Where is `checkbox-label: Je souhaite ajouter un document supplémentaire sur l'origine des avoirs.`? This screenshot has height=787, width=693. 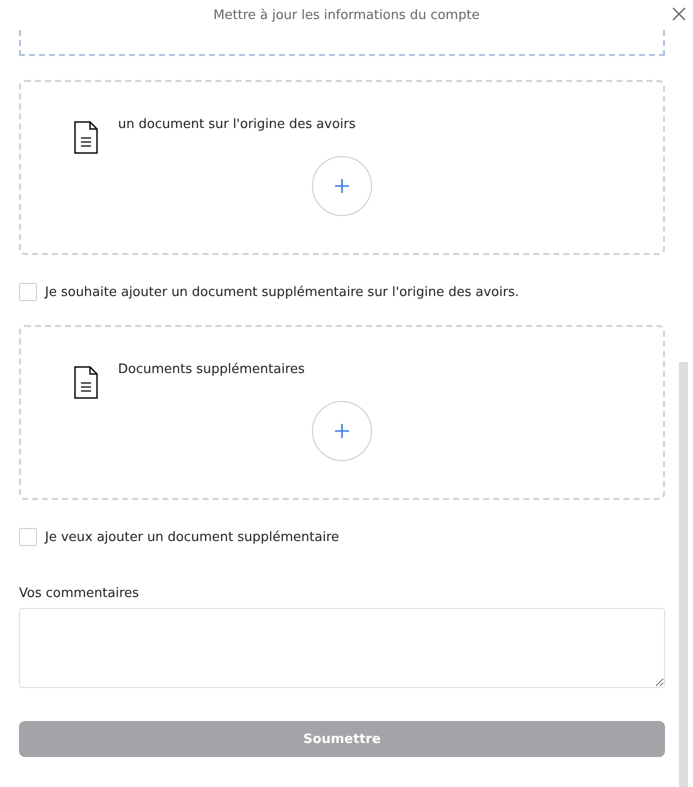
checkbox-label: Je souhaite ajouter un document supplémentaire sur l'origine des avoirs. is located at coordinates (282, 292).